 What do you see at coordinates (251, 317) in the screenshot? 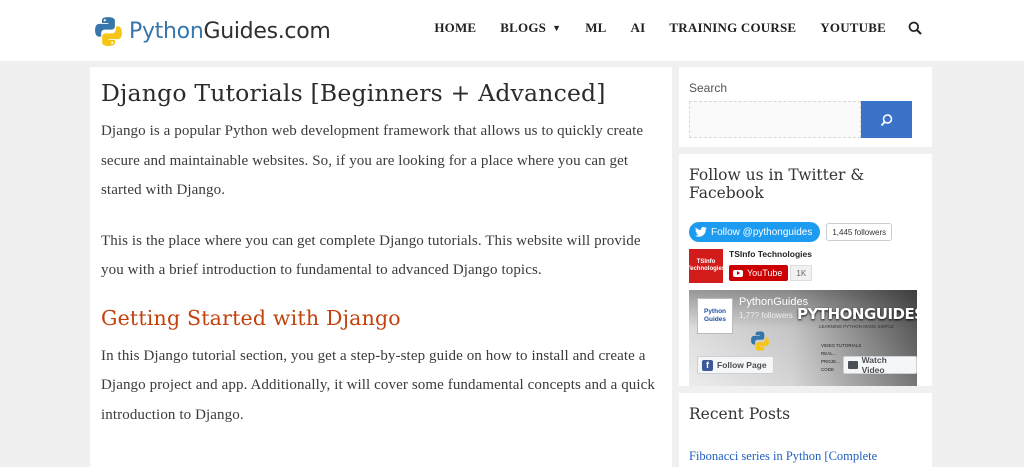
I see `section-heading: Getting Started with Django` at bounding box center [251, 317].